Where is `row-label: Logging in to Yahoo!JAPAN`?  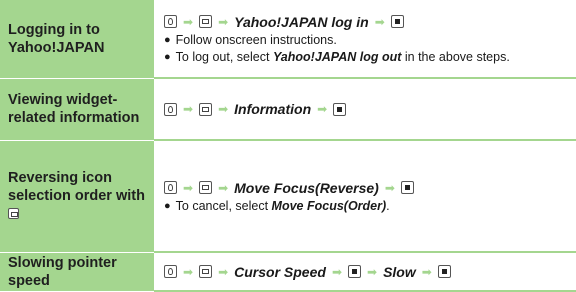 row-label: Logging in to Yahoo!JAPAN is located at coordinates (77, 39).